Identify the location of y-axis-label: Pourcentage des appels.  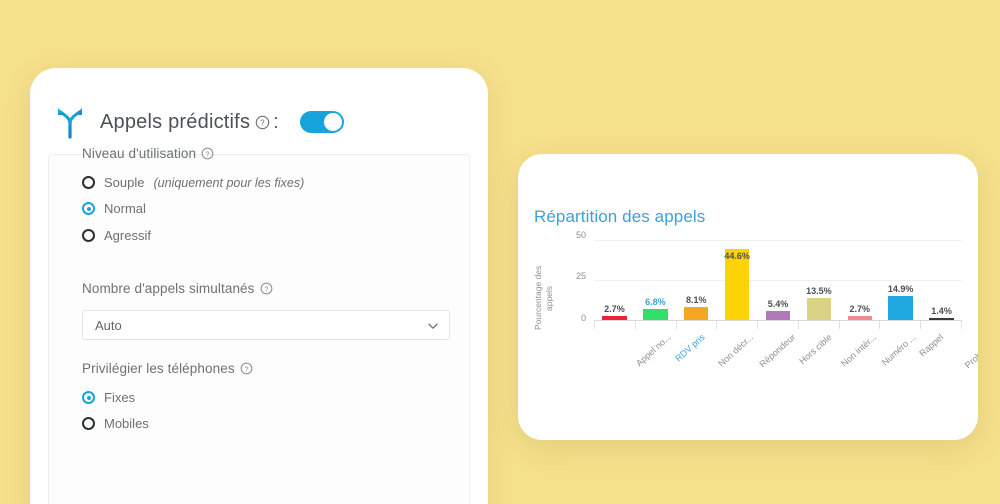
(543, 298).